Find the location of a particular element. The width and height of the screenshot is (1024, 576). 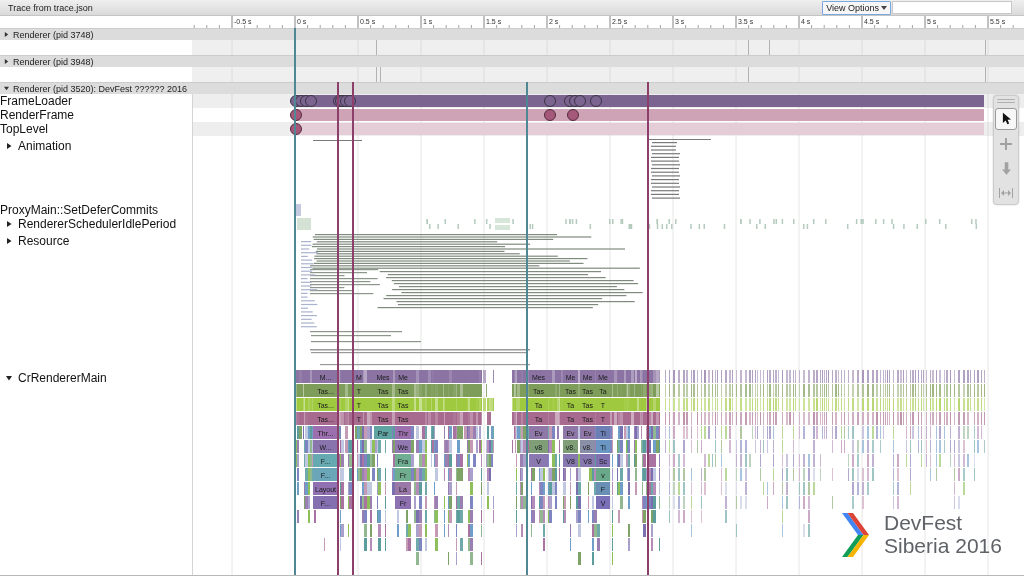

track-label: Animation is located at coordinates (45, 146).